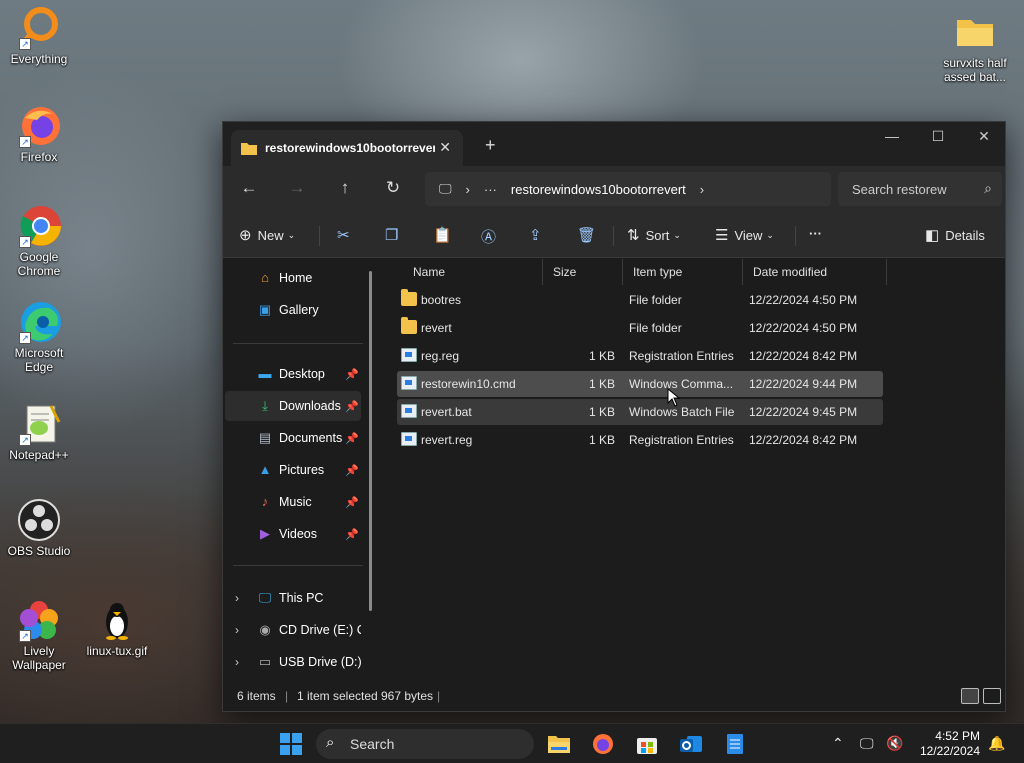 The width and height of the screenshot is (1024, 763). What do you see at coordinates (267, 235) in the screenshot?
I see `new-button: ⊕ New ⌄` at bounding box center [267, 235].